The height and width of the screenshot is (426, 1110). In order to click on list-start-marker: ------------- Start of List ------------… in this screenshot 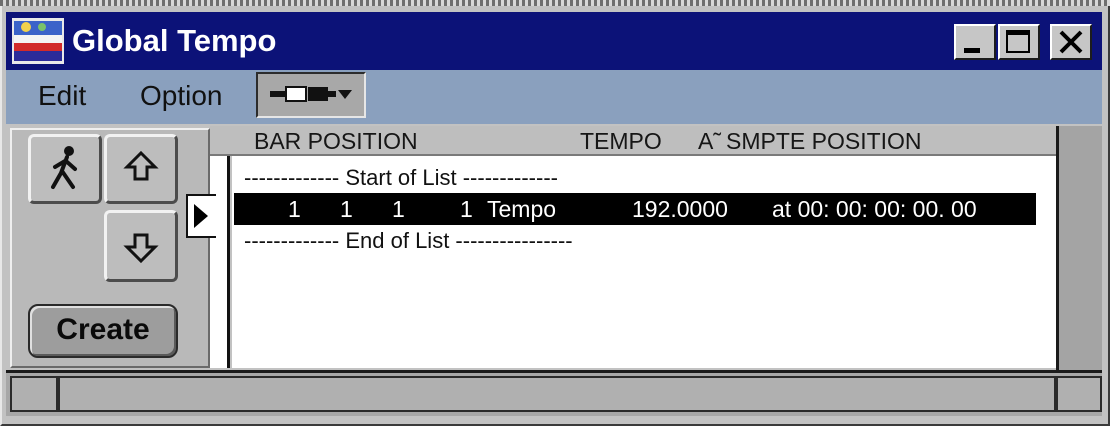, I will do `click(401, 177)`.